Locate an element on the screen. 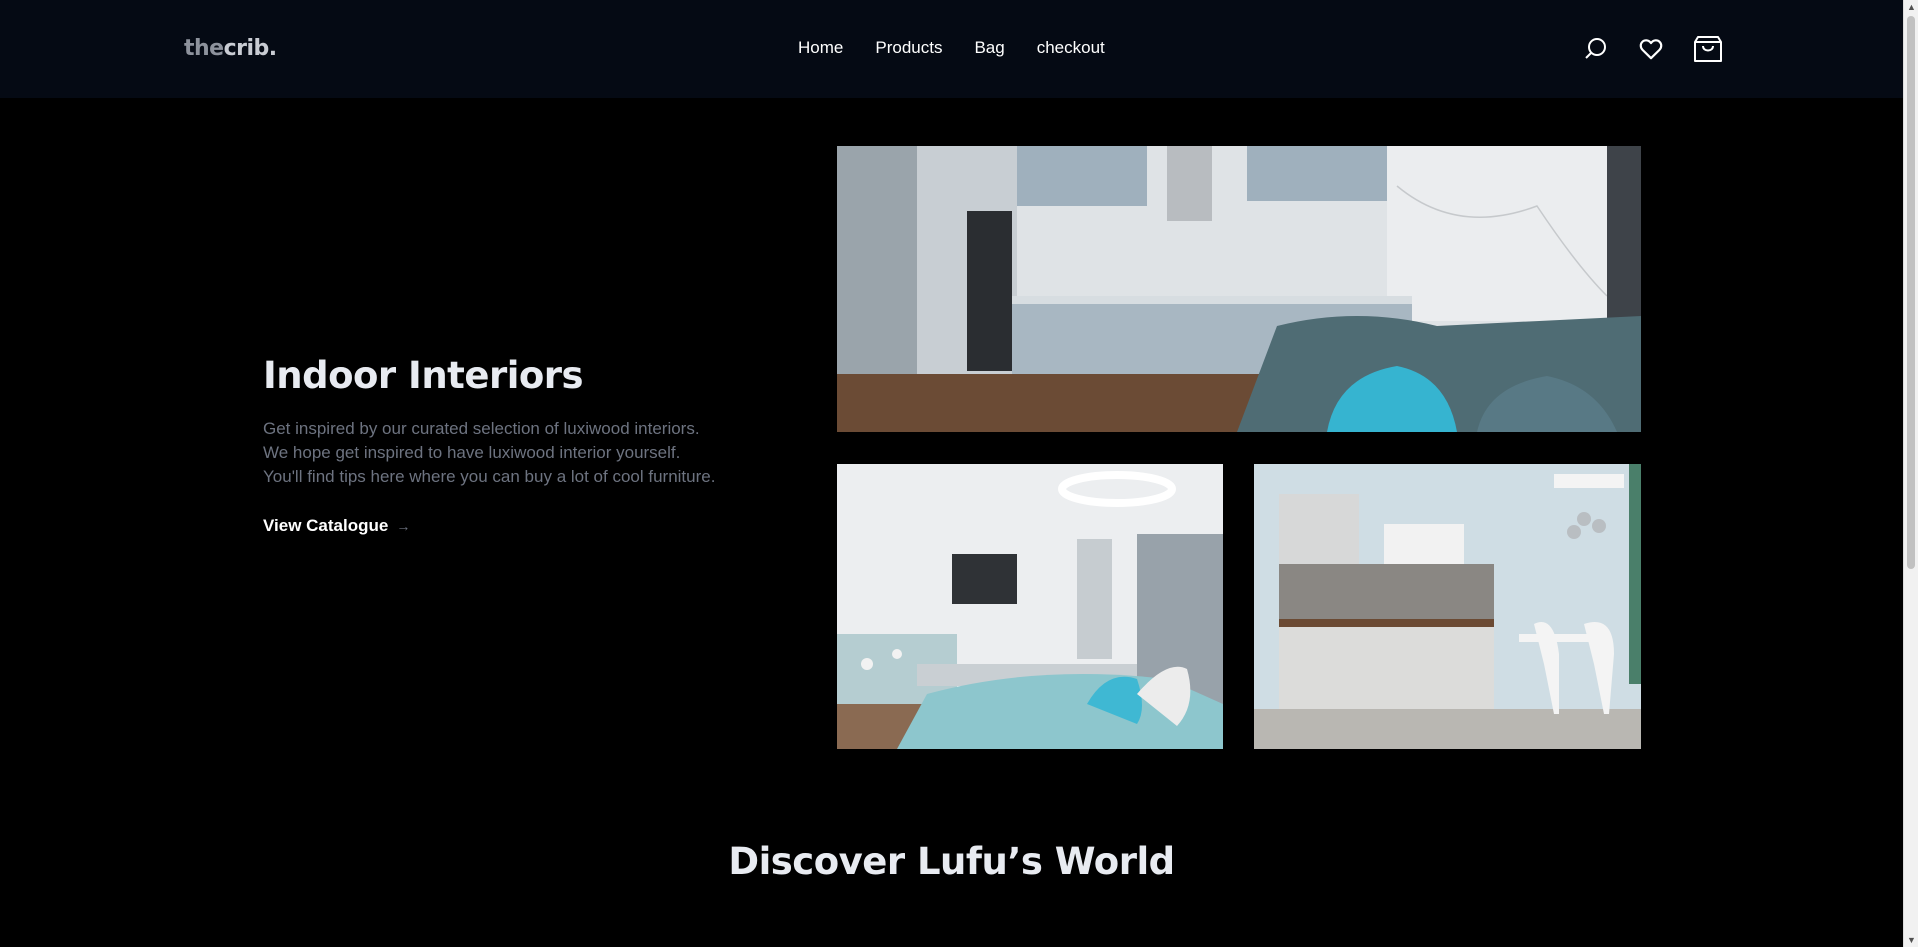 The image size is (1918, 947). nav-link-bag: Bag is located at coordinates (989, 48).